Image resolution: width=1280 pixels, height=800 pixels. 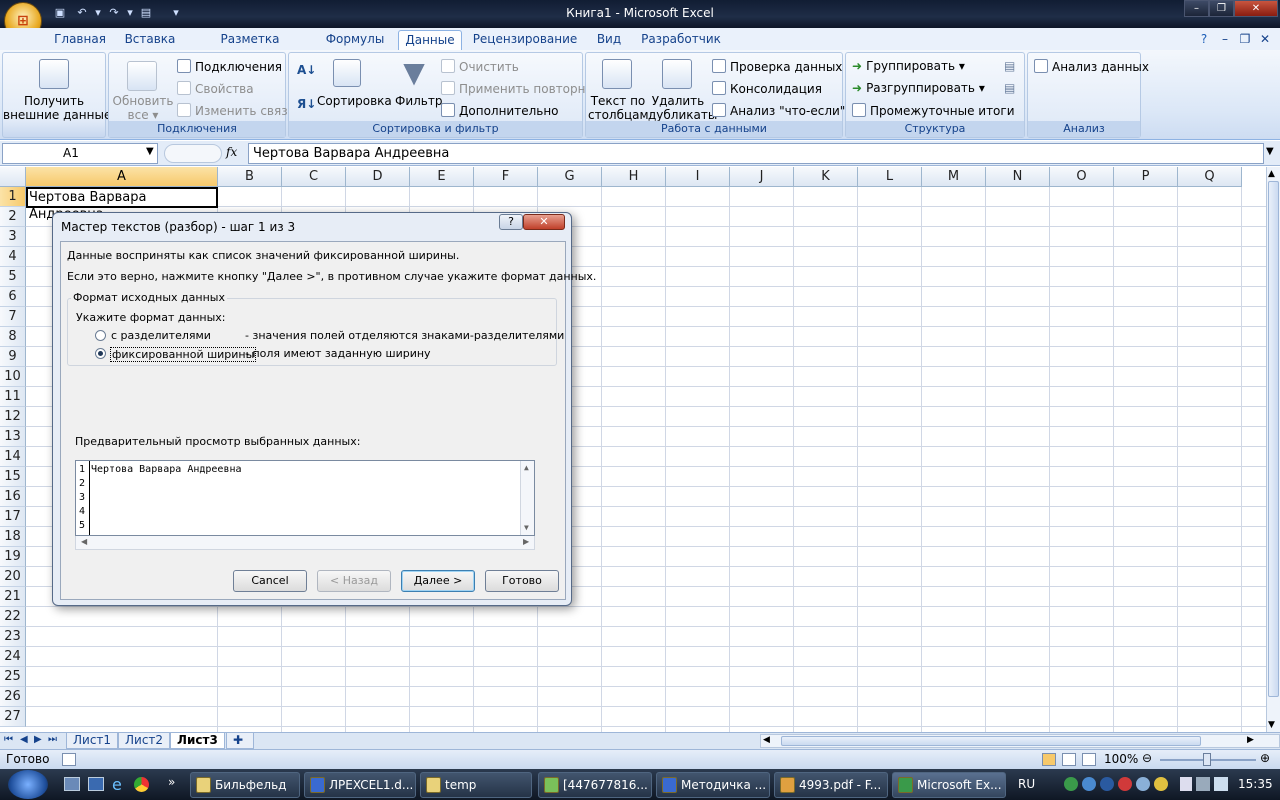 What do you see at coordinates (1270, 151) in the screenshot?
I see `expand-formula-bar-icon: ▼` at bounding box center [1270, 151].